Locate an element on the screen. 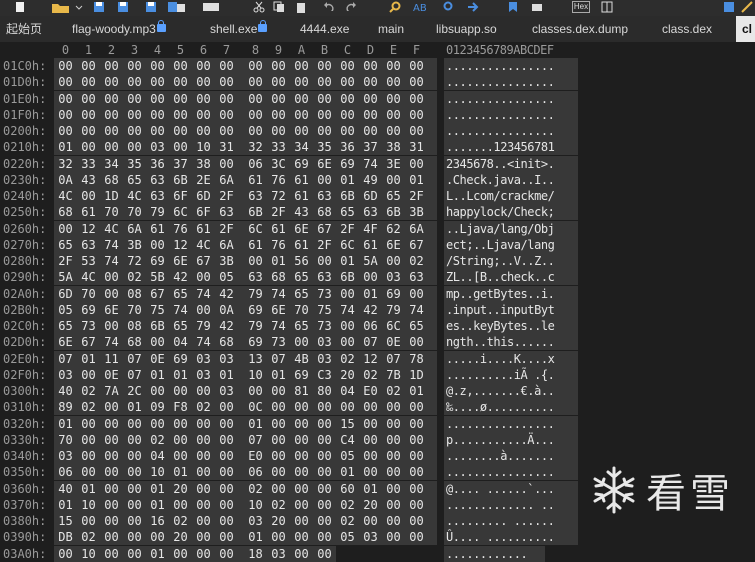 This screenshot has width=755, height=562. hex-byte: 33 is located at coordinates (278, 147).